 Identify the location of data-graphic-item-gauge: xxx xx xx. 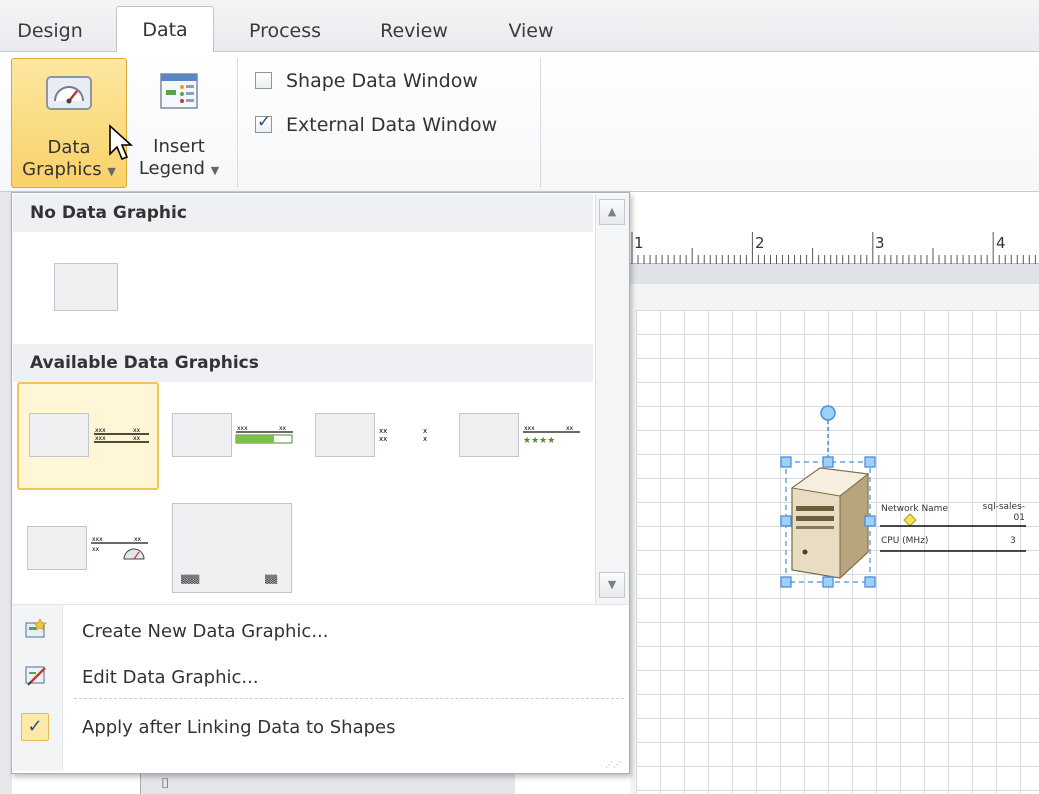
(87, 549).